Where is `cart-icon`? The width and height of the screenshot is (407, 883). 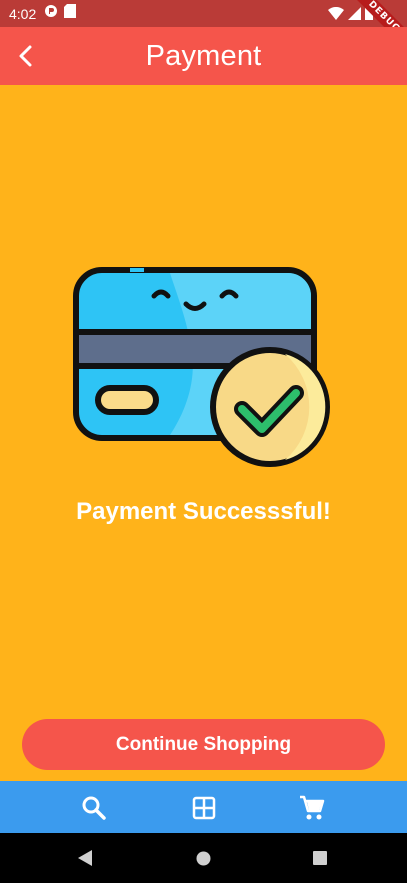 cart-icon is located at coordinates (312, 807).